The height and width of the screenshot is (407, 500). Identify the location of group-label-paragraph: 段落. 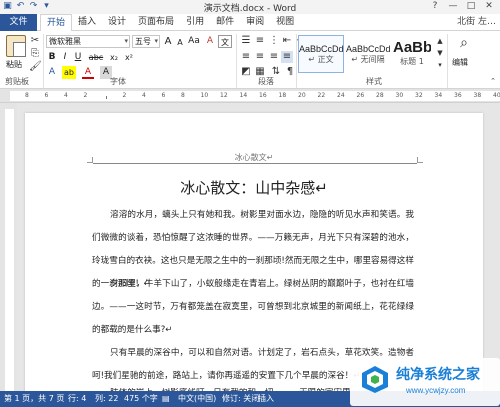
(266, 81).